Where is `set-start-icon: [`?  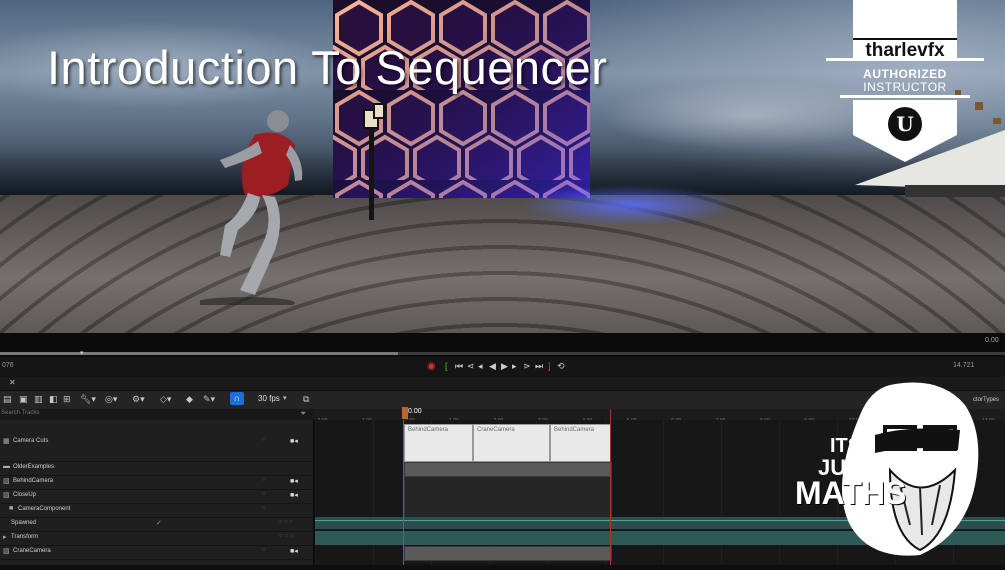
set-start-icon: [ is located at coordinates (446, 366).